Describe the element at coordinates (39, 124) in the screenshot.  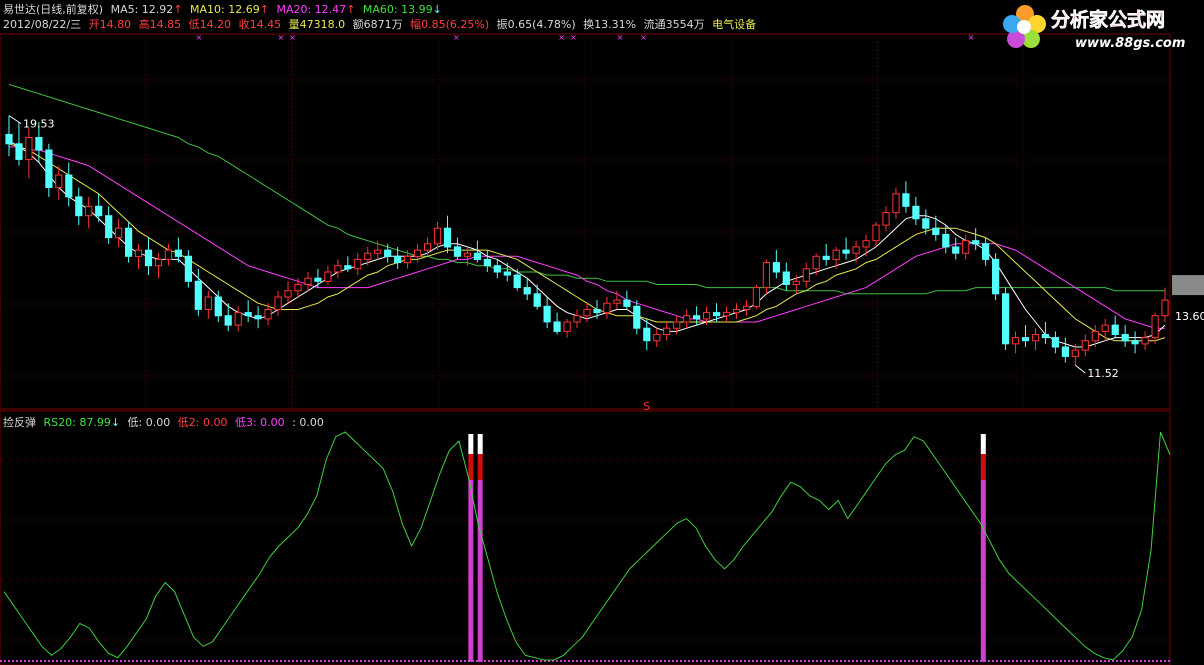
I see `high-price-label: 19.53` at that location.